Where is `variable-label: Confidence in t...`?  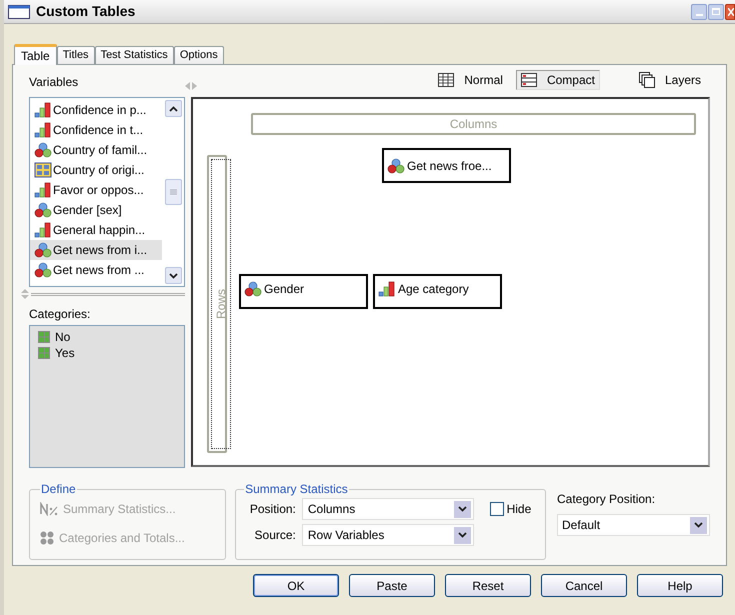
variable-label: Confidence in t... is located at coordinates (98, 130).